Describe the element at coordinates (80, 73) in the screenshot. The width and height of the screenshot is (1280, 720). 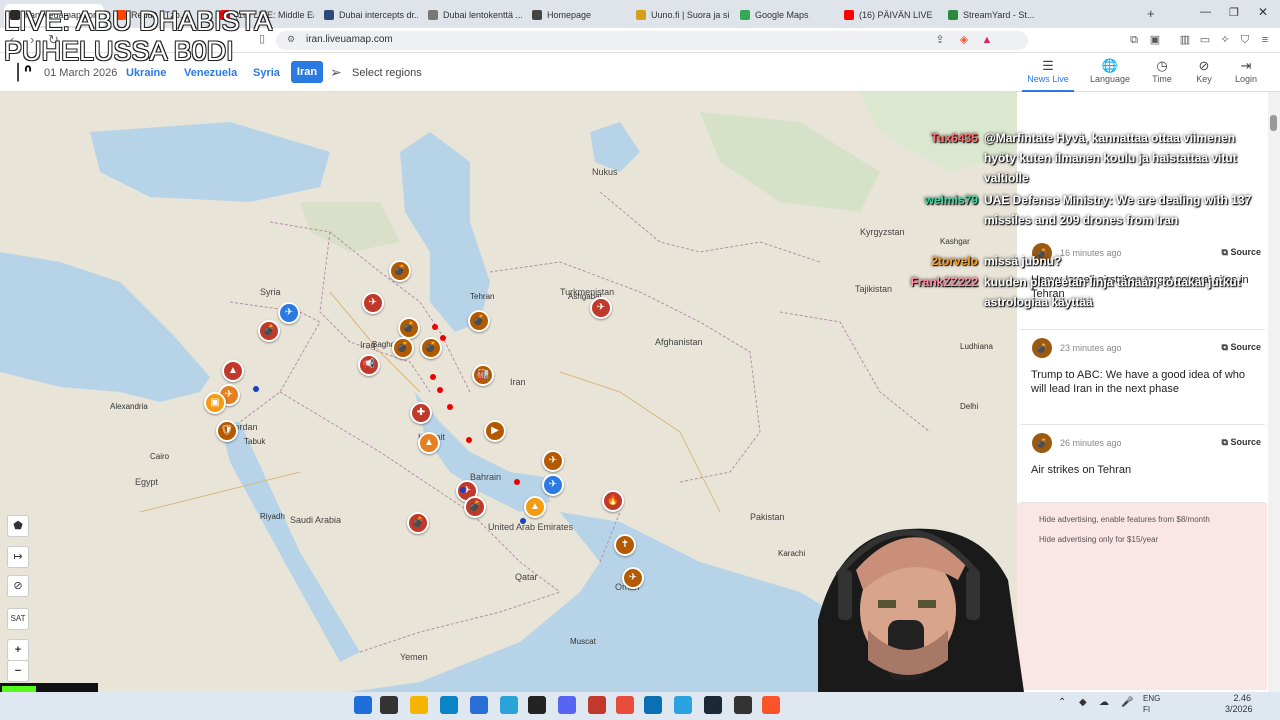
I see `current-date: 01 March 2026` at that location.